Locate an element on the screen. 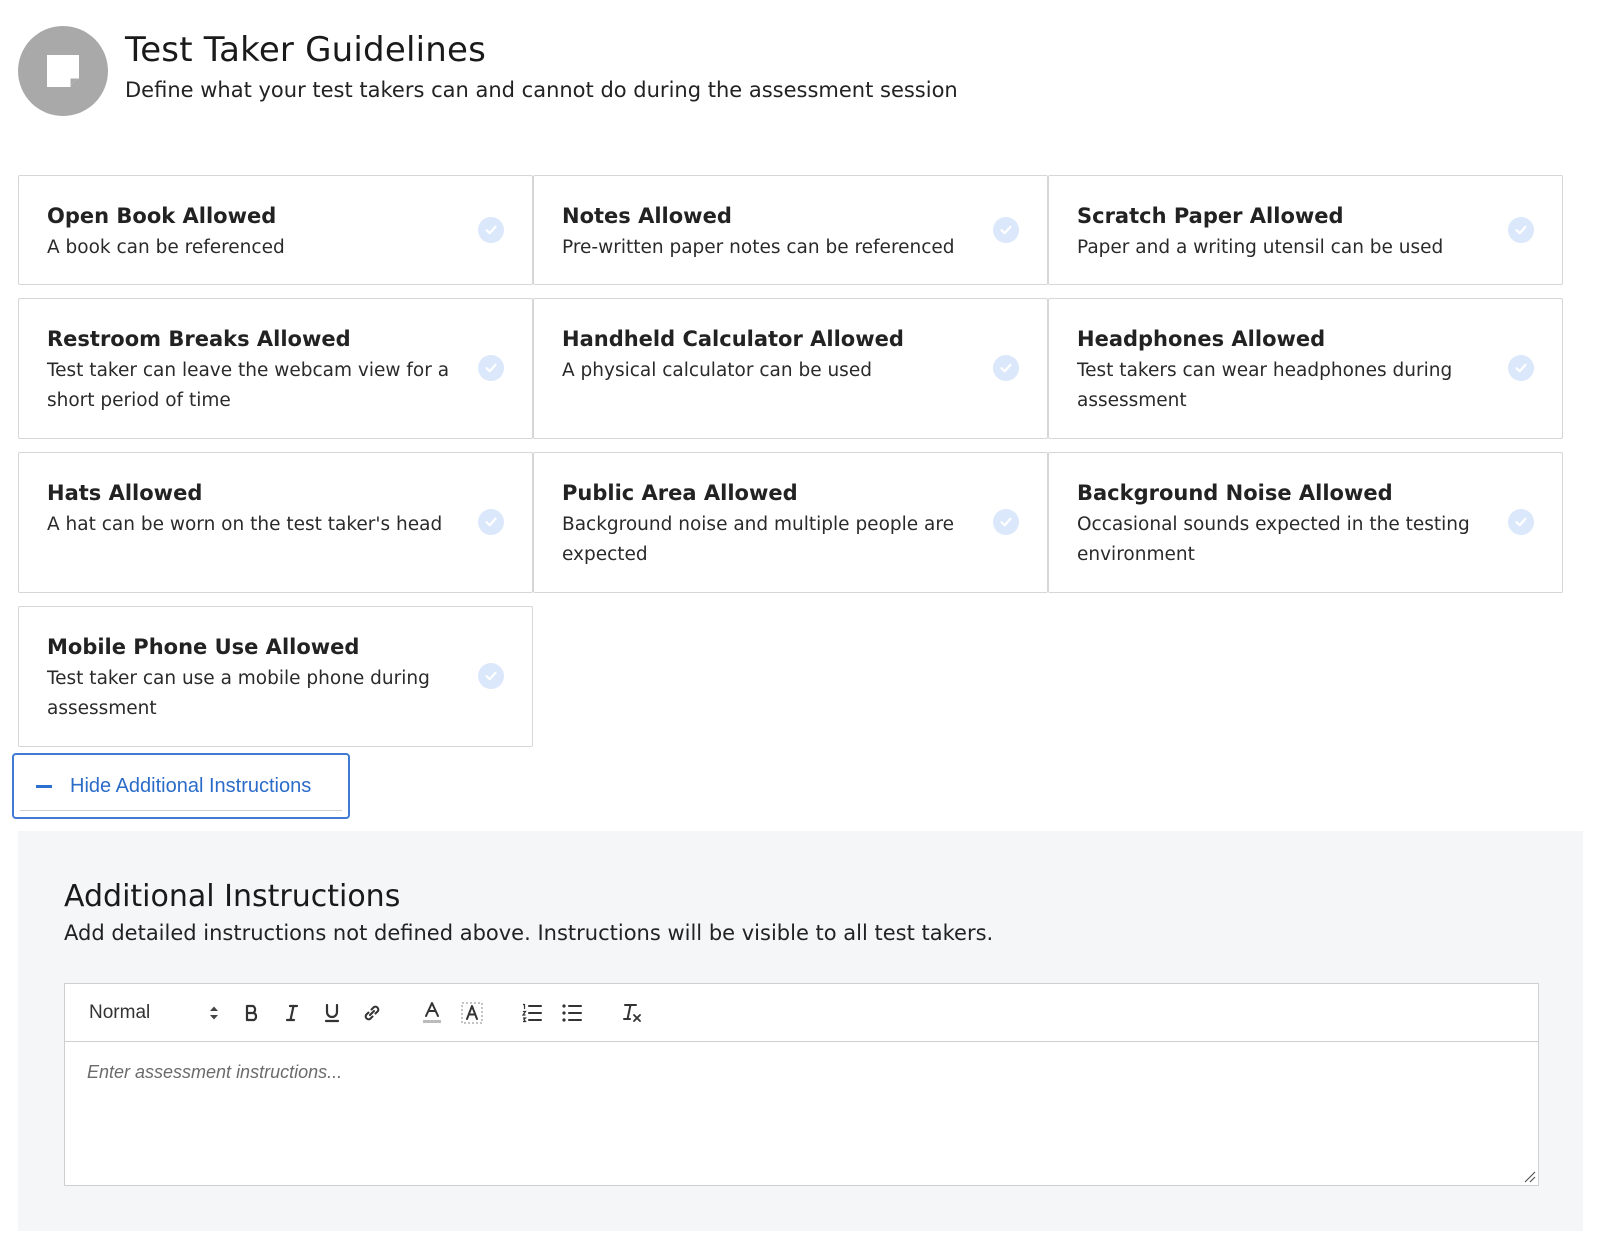 The image size is (1600, 1248). link-icon is located at coordinates (372, 1013).